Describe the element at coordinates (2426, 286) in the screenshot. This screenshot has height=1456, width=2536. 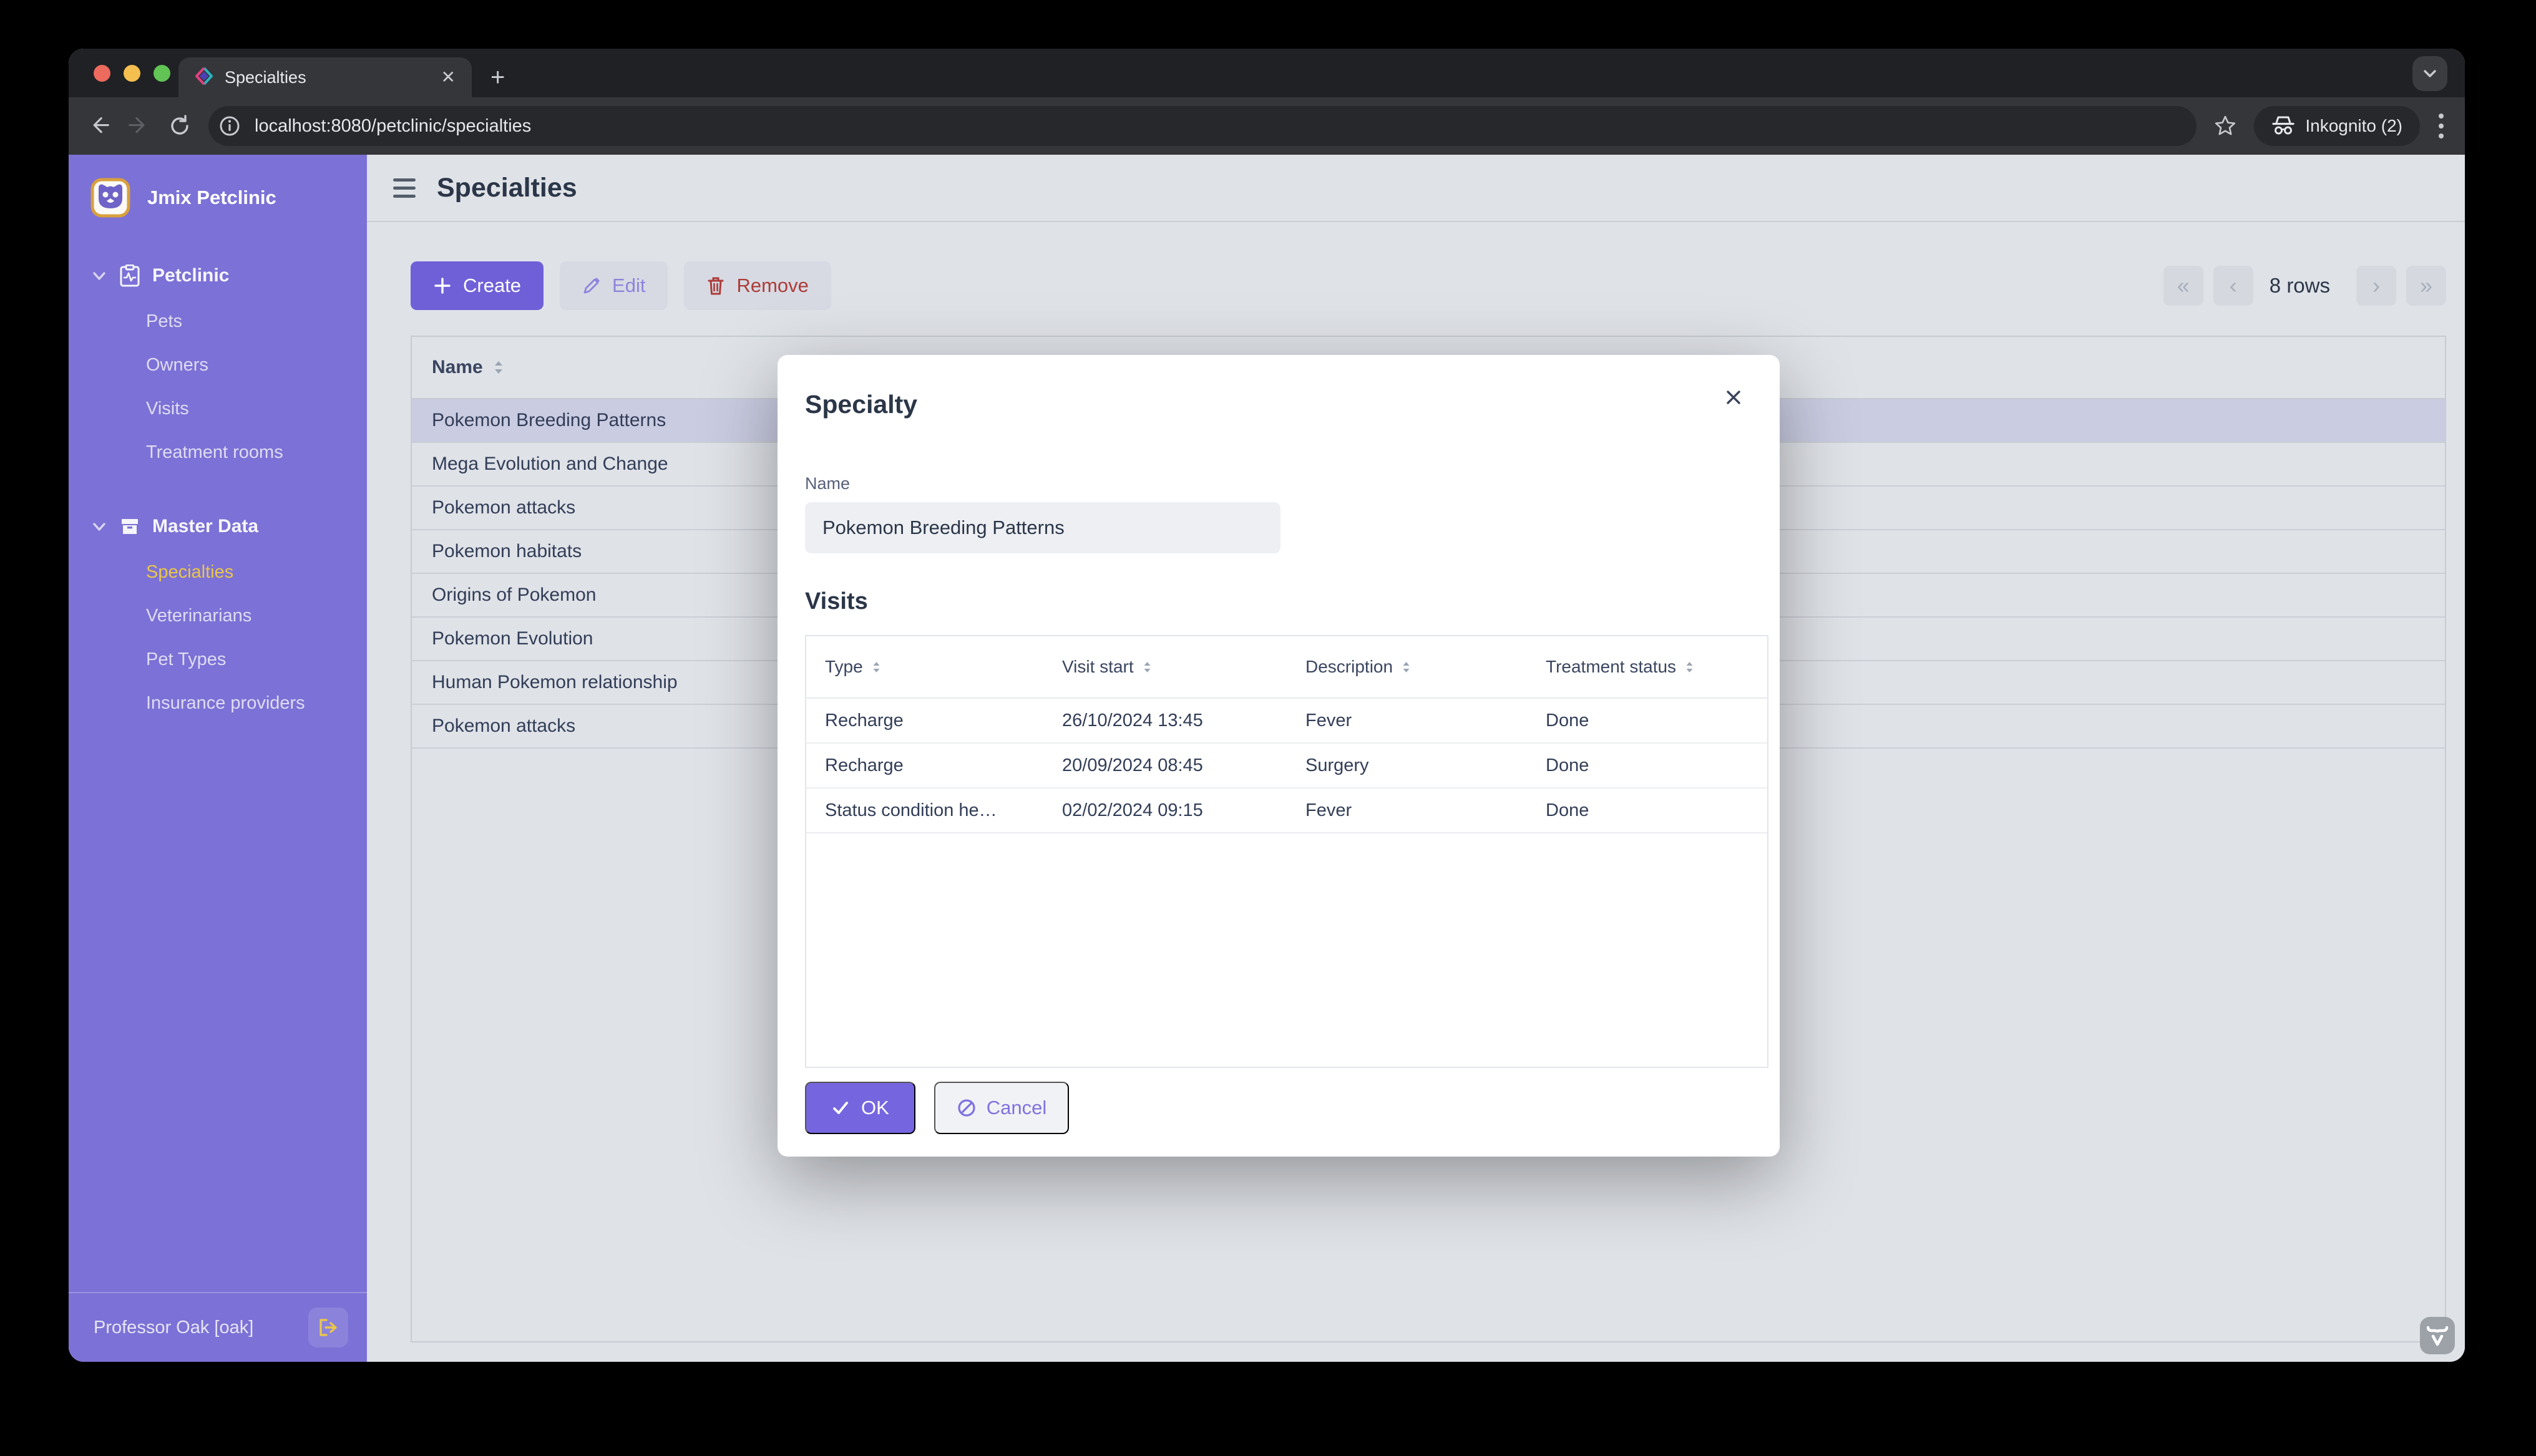
I see `last-page-button: »` at that location.